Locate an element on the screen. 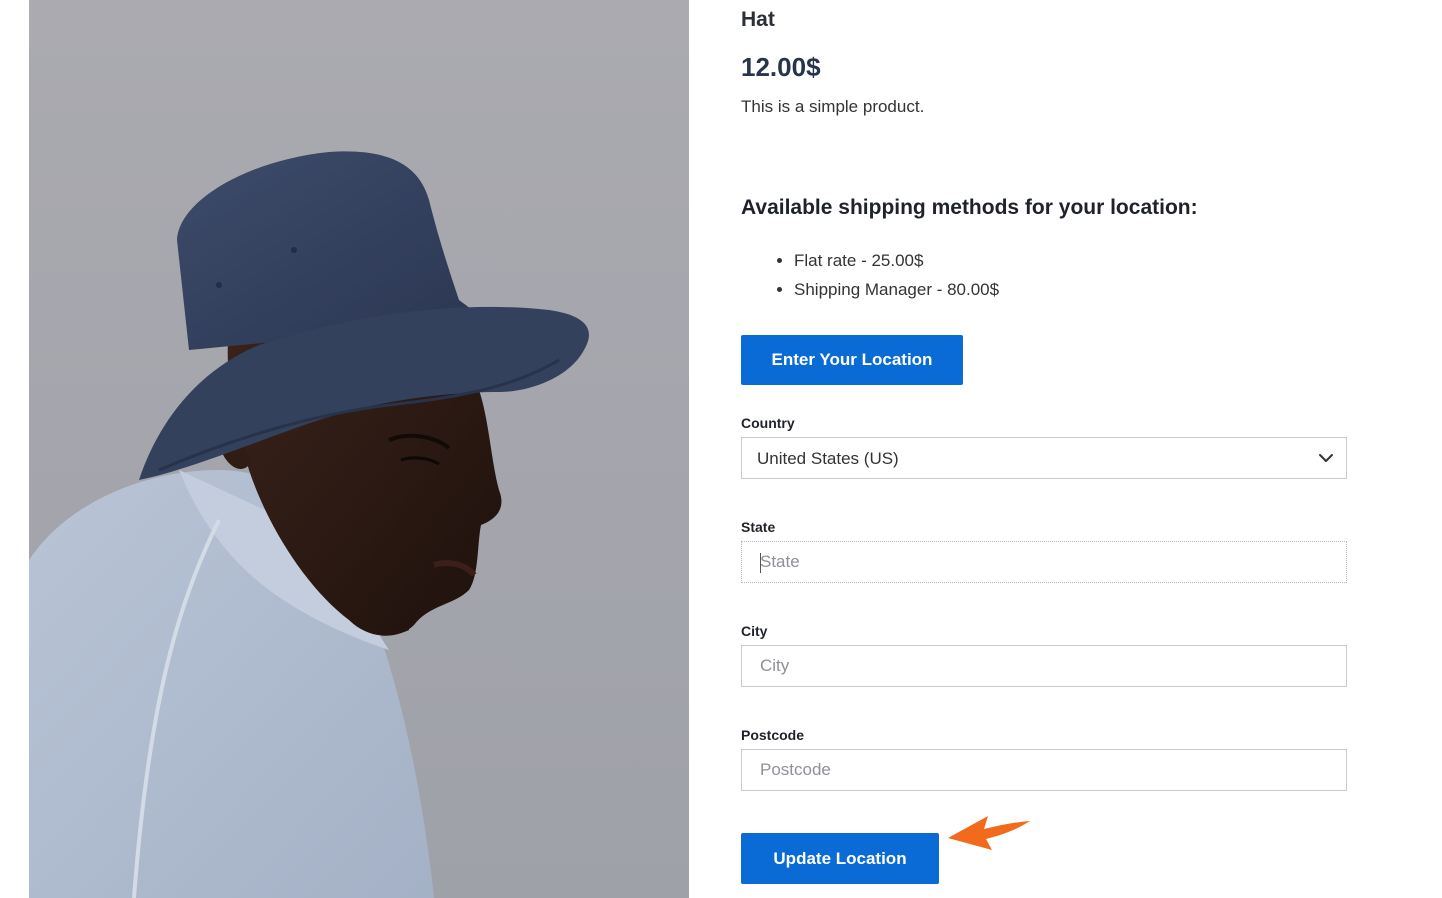 This screenshot has height=898, width=1442. postcode-field is located at coordinates (1044, 770).